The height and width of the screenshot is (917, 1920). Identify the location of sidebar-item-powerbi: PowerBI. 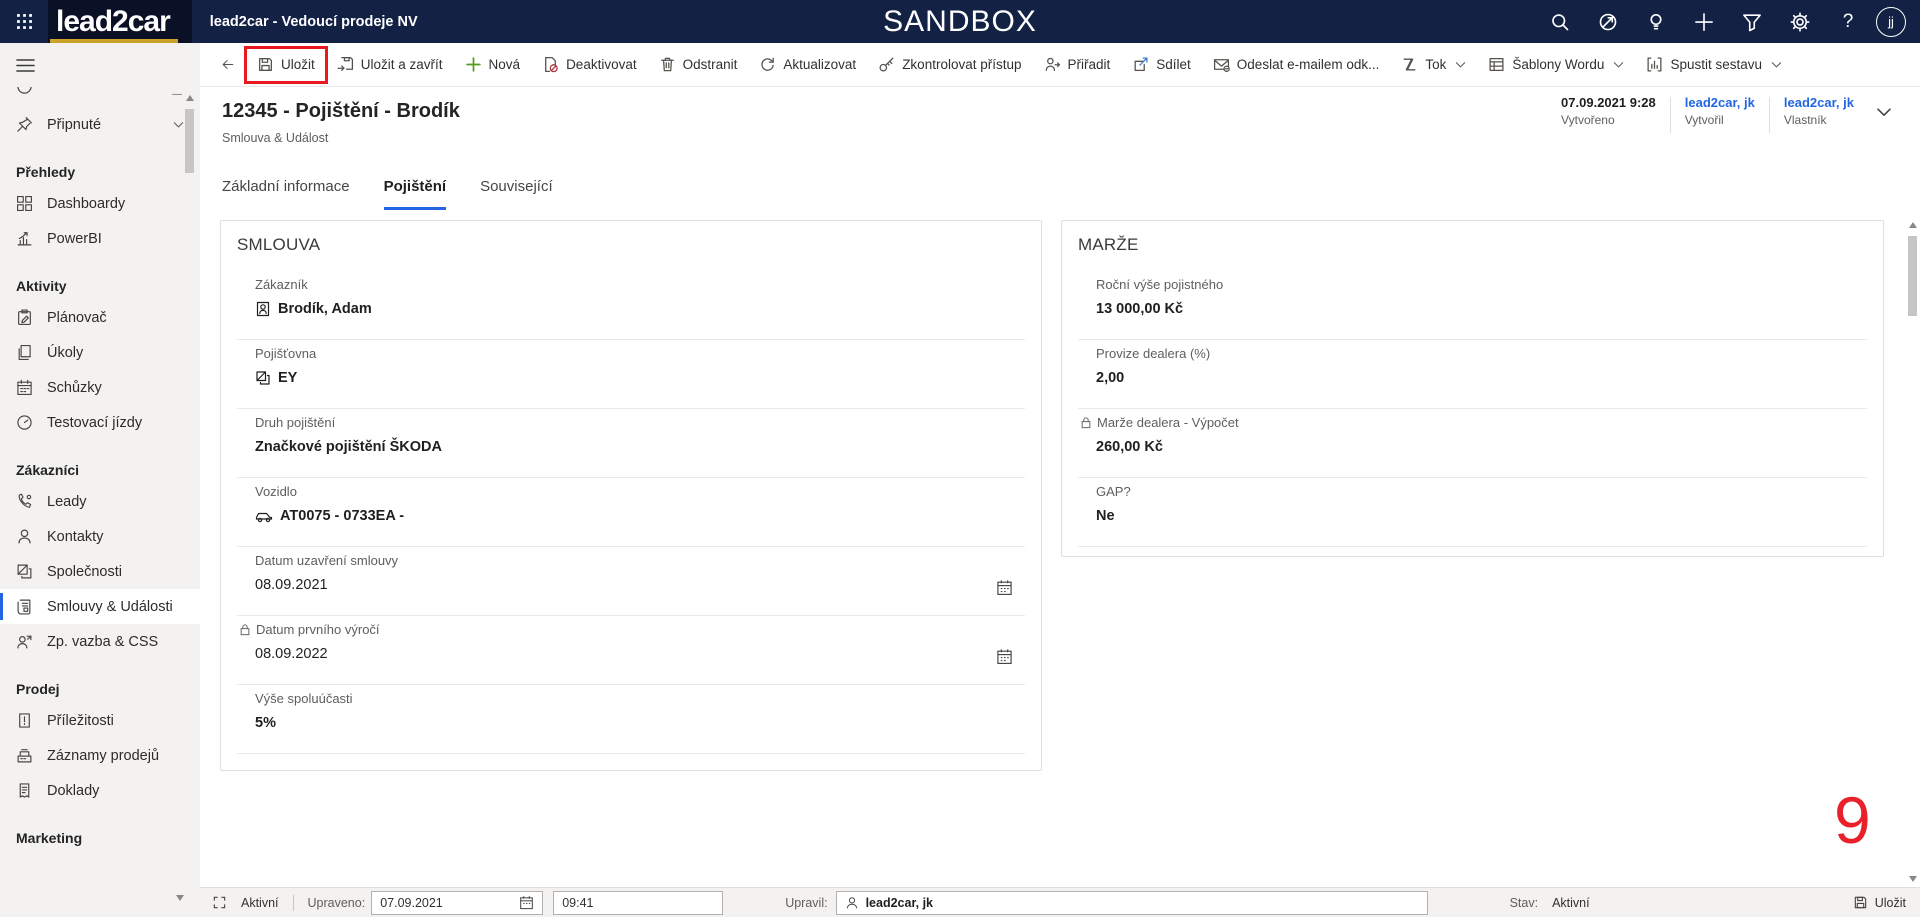
(100, 238).